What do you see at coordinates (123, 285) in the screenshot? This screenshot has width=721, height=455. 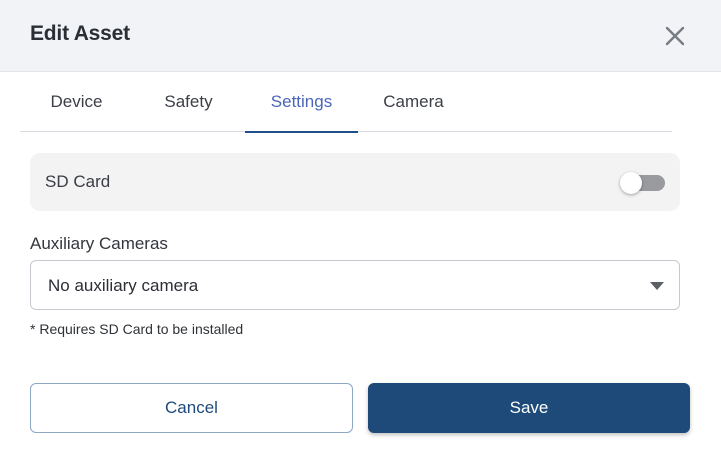 I see `auxiliary-cameras-value: No auxiliary camera` at bounding box center [123, 285].